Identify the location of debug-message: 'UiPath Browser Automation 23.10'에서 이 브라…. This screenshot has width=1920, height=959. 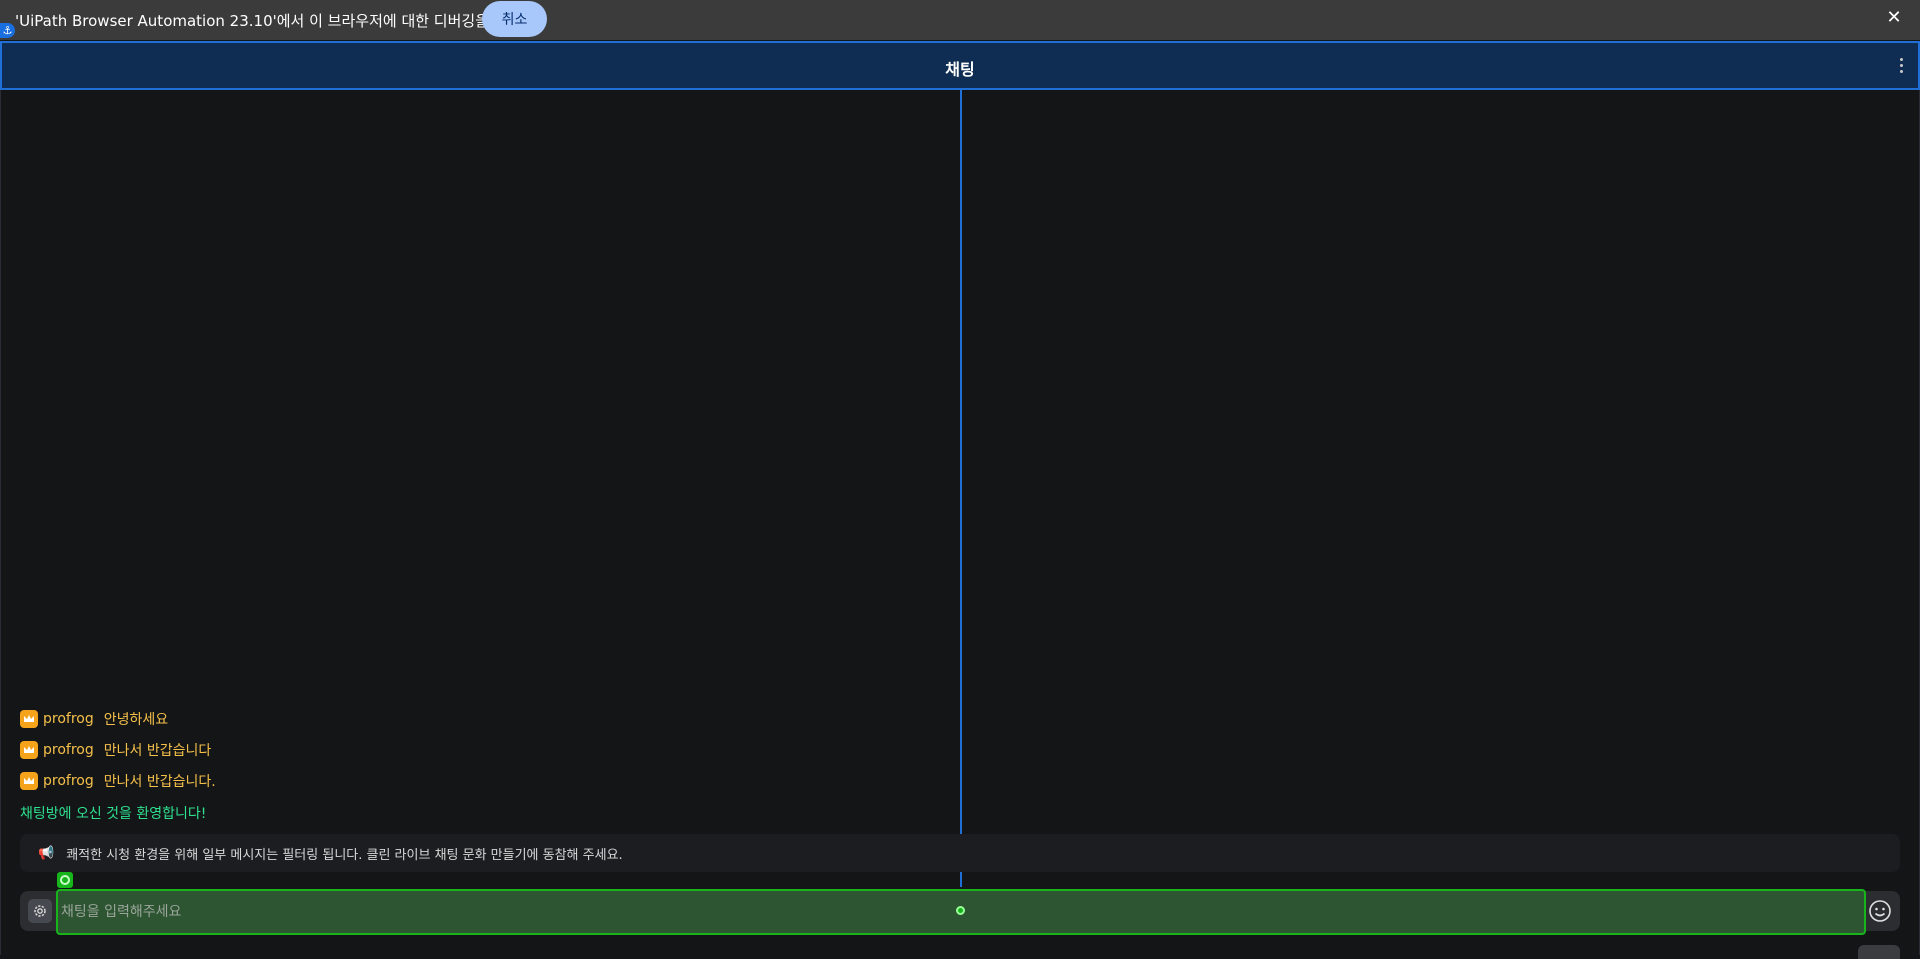
(275, 21).